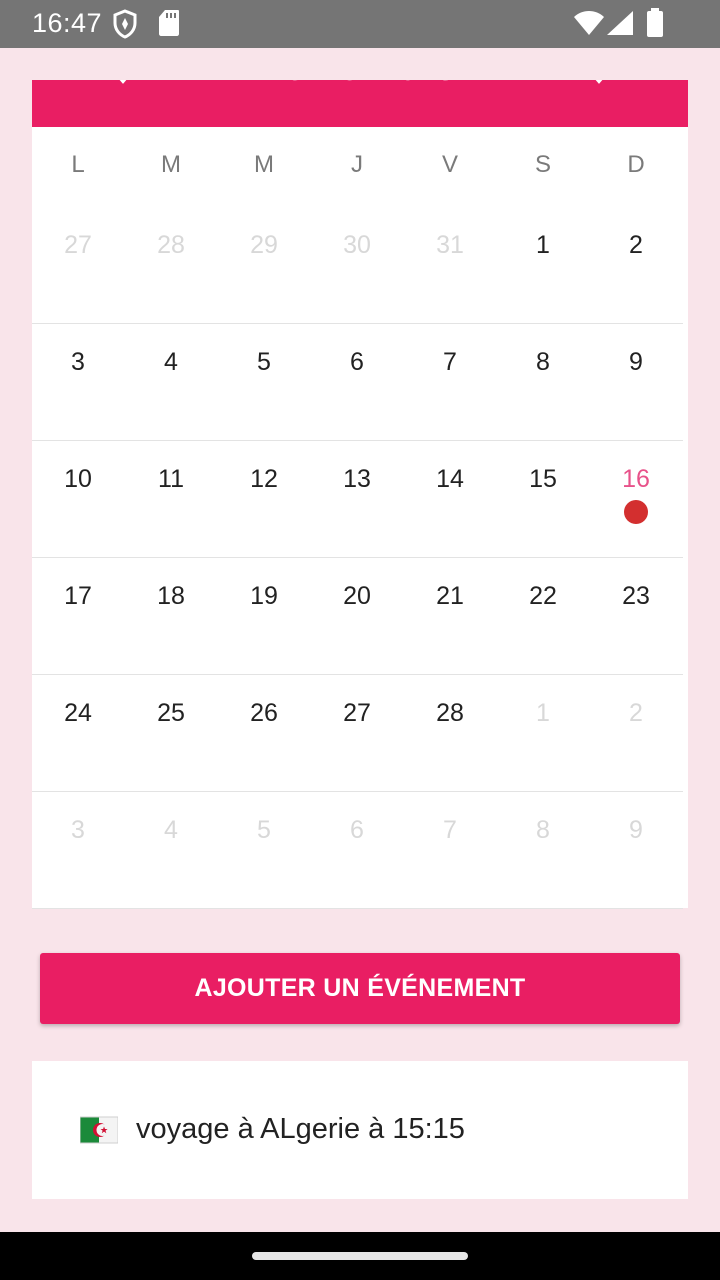  Describe the element at coordinates (78, 164) in the screenshot. I see `weekday-label: L` at that location.